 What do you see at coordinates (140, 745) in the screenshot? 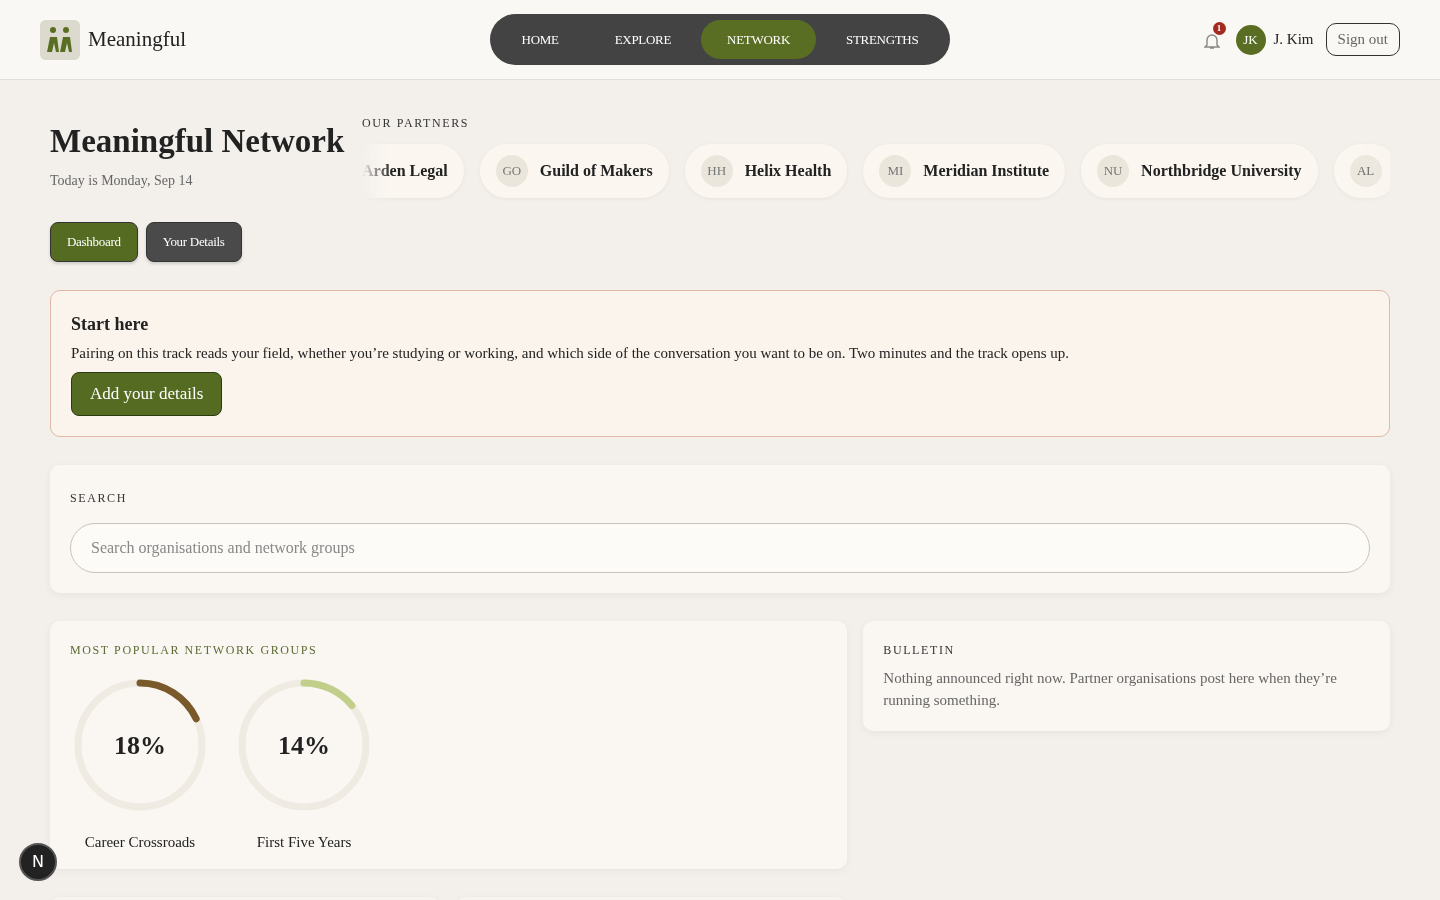
I see `percent-value: 18%` at bounding box center [140, 745].